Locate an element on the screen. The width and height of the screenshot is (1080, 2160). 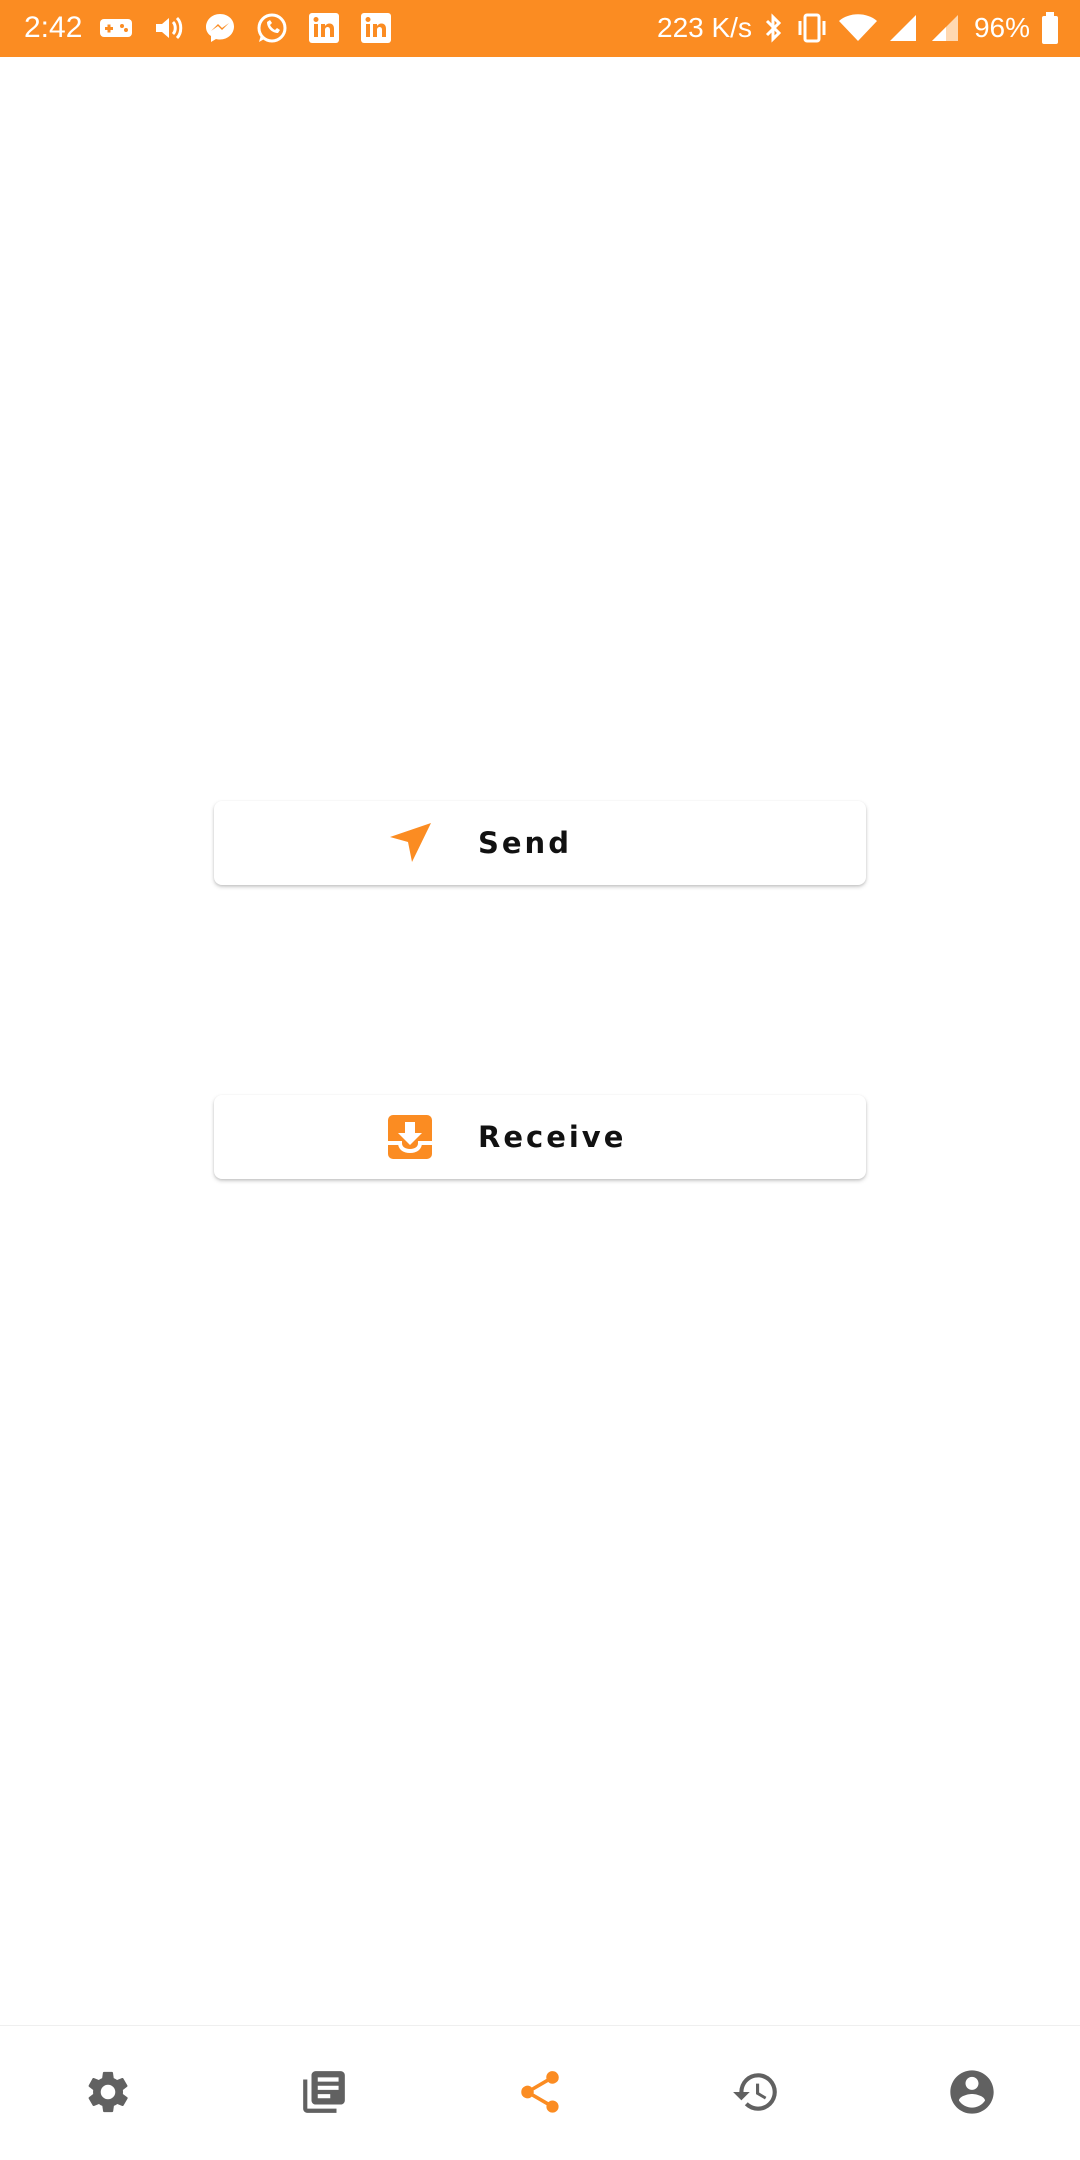
nav-list is located at coordinates (324, 2094).